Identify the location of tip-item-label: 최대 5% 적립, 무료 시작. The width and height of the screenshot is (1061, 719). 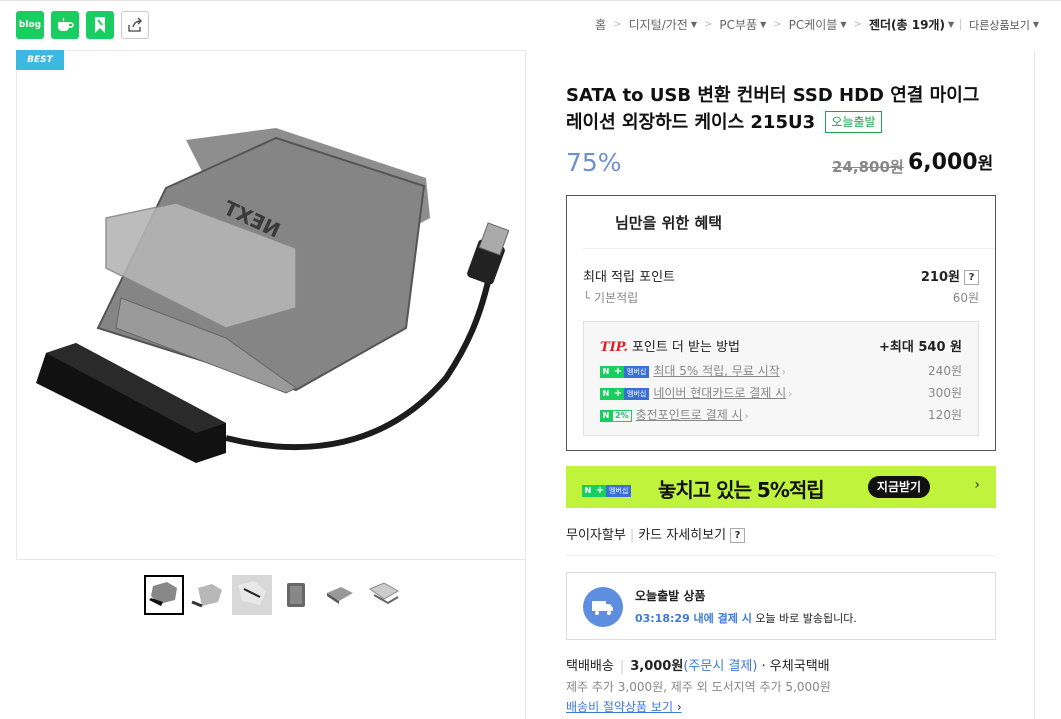
(716, 371).